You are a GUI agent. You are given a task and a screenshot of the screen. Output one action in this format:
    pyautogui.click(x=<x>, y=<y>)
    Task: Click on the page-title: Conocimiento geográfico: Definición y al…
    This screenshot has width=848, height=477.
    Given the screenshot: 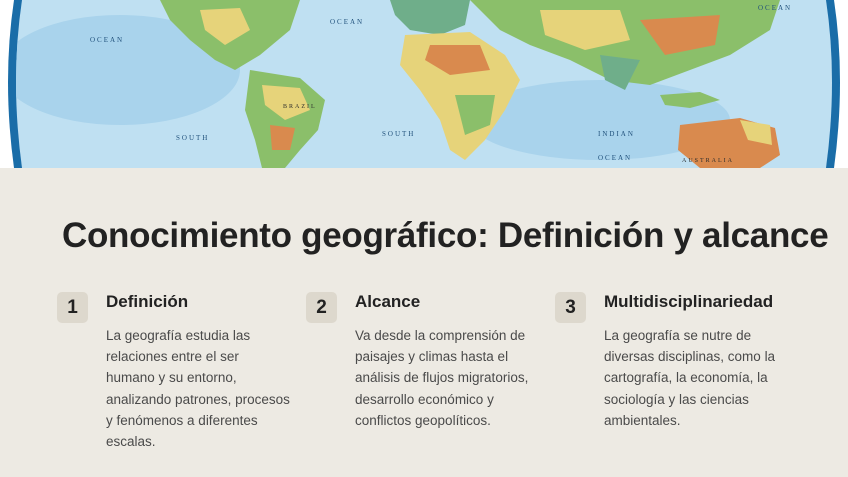 What is the action you would take?
    pyautogui.click(x=445, y=235)
    